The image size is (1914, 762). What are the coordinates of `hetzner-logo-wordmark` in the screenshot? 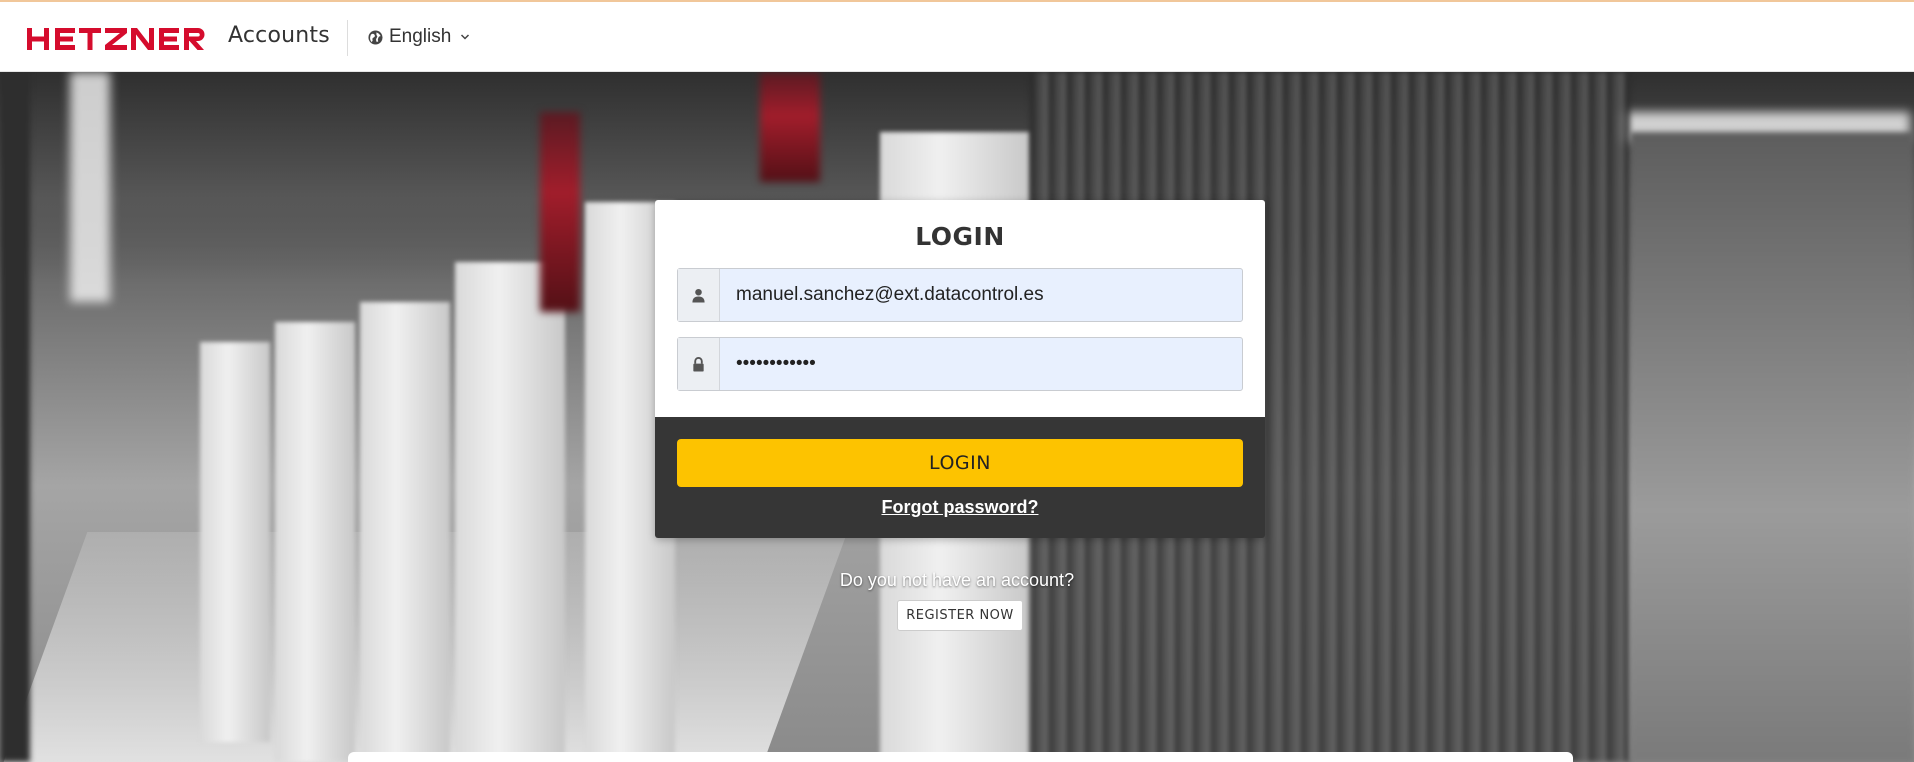 It's located at (116, 39).